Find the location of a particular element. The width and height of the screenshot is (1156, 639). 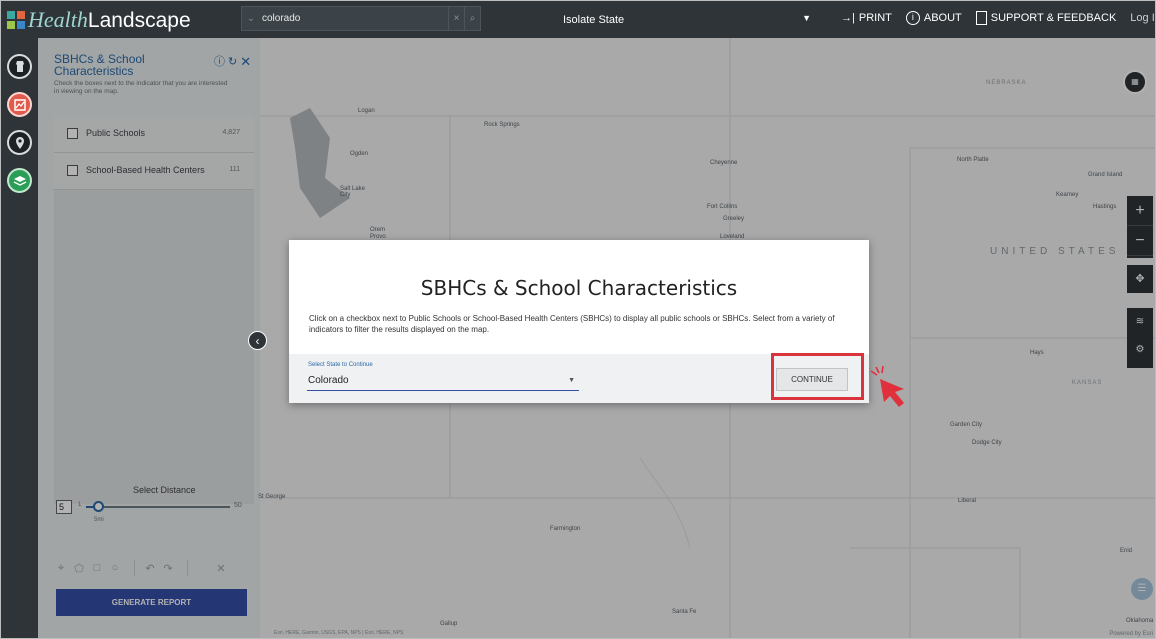

login-button: Log In is located at coordinates (1142, 18).